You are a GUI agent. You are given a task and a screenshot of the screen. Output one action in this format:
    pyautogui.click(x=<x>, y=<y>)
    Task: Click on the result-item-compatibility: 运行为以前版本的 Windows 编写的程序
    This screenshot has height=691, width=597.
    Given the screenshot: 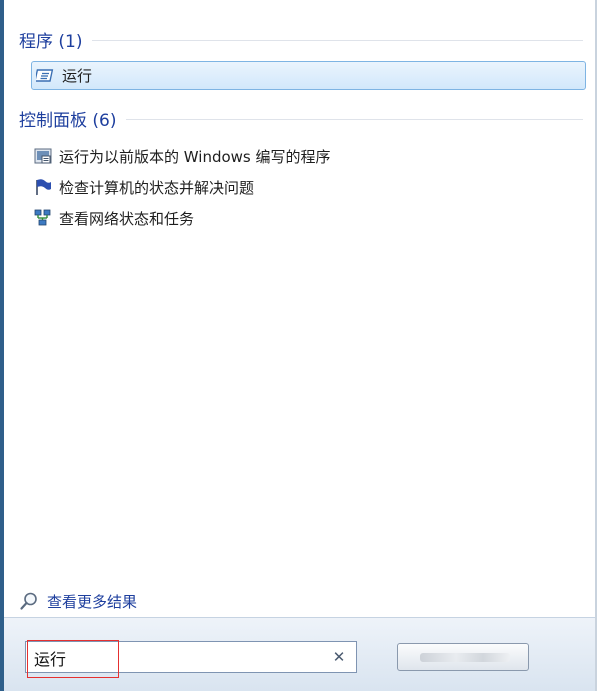 What is the action you would take?
    pyautogui.click(x=182, y=156)
    